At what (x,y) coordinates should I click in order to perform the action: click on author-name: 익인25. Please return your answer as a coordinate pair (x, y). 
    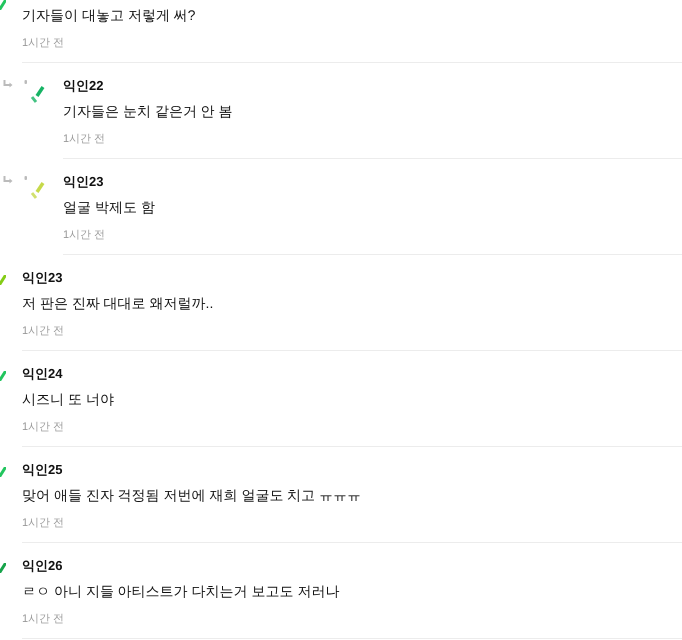
    Looking at the image, I should click on (43, 470).